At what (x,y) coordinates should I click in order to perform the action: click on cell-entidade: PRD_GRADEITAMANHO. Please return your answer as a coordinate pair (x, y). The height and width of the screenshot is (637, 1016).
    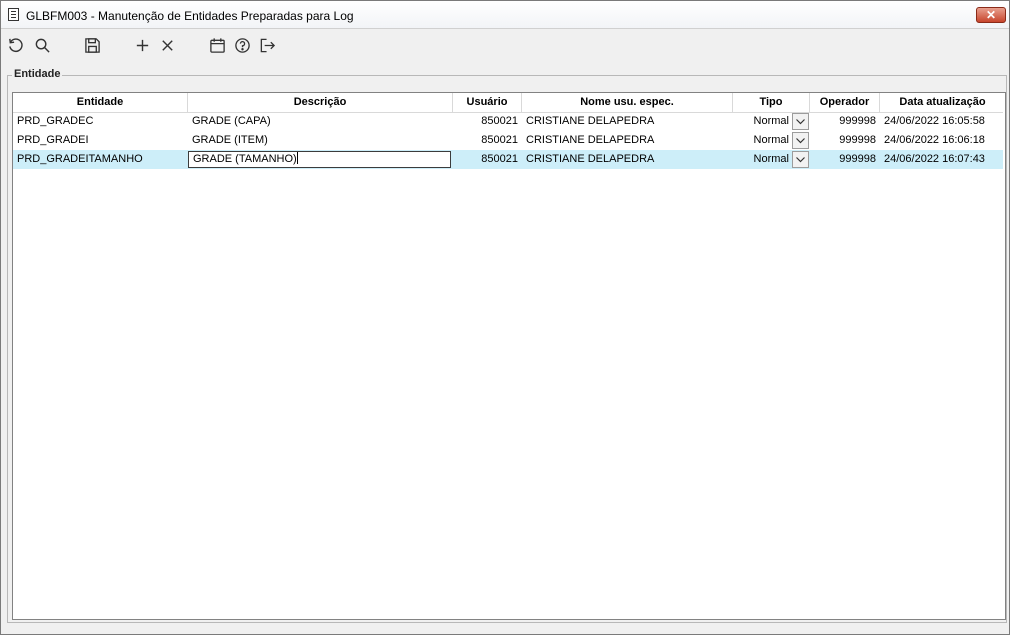
    Looking at the image, I should click on (100, 159).